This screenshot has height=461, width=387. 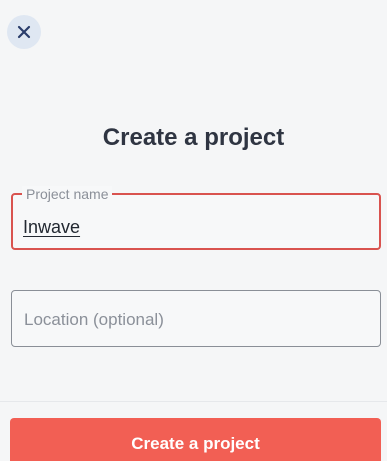 I want to click on project-name-label: Project name, so click(x=67, y=194).